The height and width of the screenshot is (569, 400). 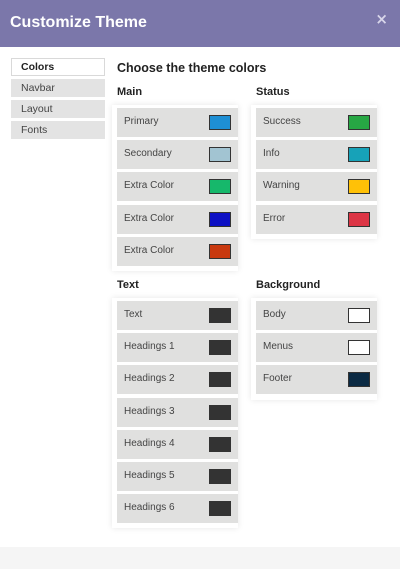 I want to click on color-option-label: Error, so click(x=274, y=218).